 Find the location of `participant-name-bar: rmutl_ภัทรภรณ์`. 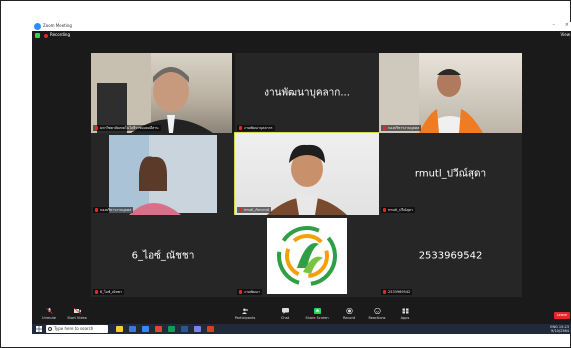

participant-name-bar: rmutl_ภัทรภรณ์ is located at coordinates (254, 210).